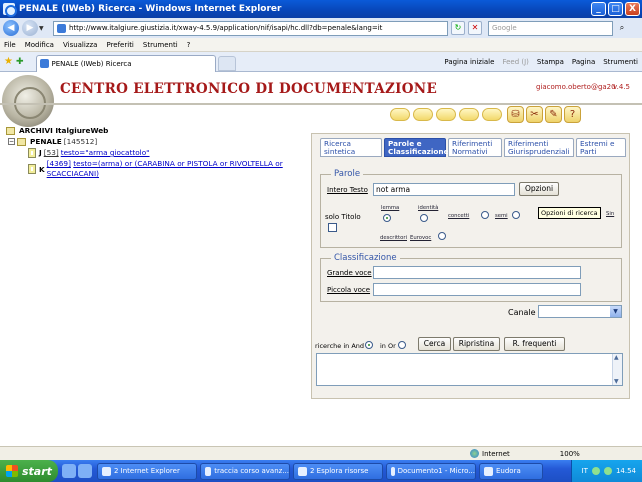 Image resolution: width=642 pixels, height=482 pixels. Describe the element at coordinates (28, 101) in the screenshot. I see `seal-logo` at that location.